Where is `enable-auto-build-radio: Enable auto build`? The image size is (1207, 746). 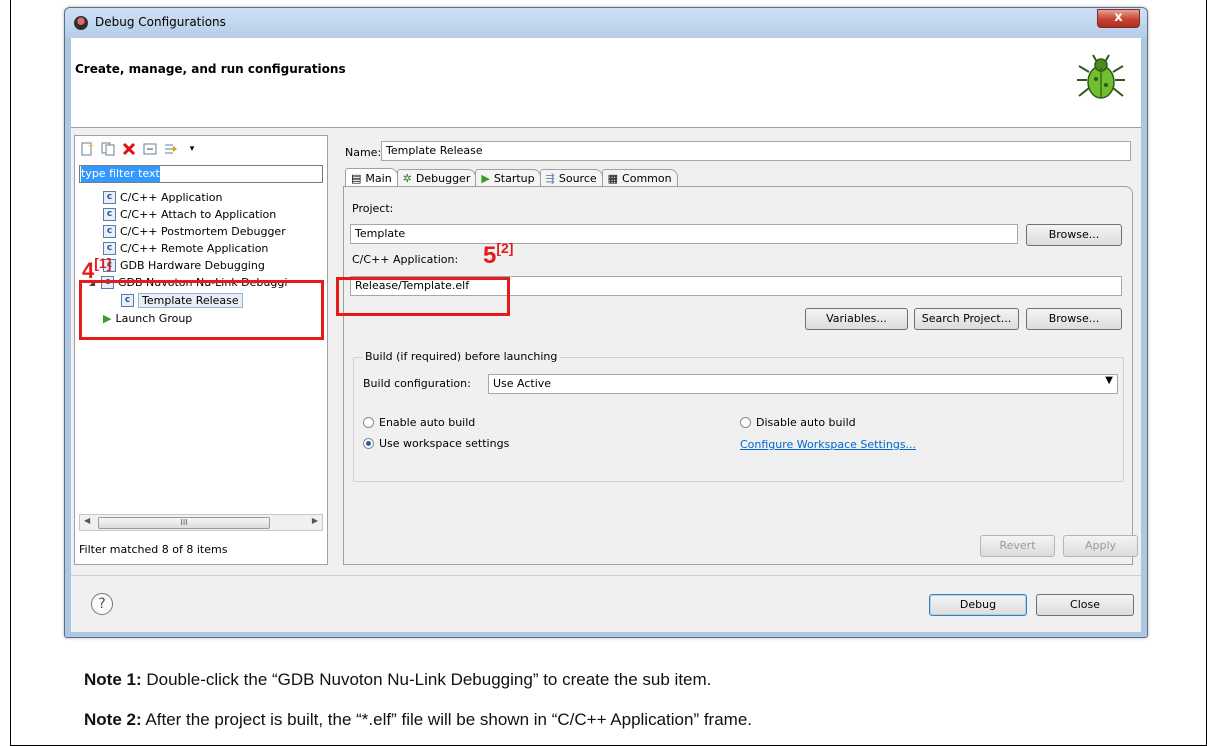
enable-auto-build-radio: Enable auto build is located at coordinates (419, 422).